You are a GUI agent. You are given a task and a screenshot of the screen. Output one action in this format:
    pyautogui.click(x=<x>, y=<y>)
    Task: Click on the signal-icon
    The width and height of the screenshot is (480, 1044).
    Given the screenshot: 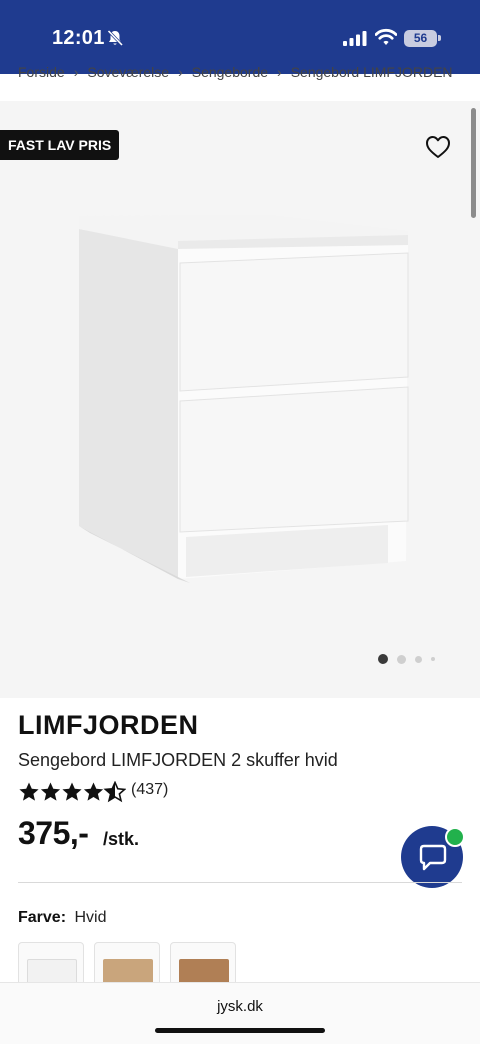 What is the action you would take?
    pyautogui.click(x=355, y=38)
    